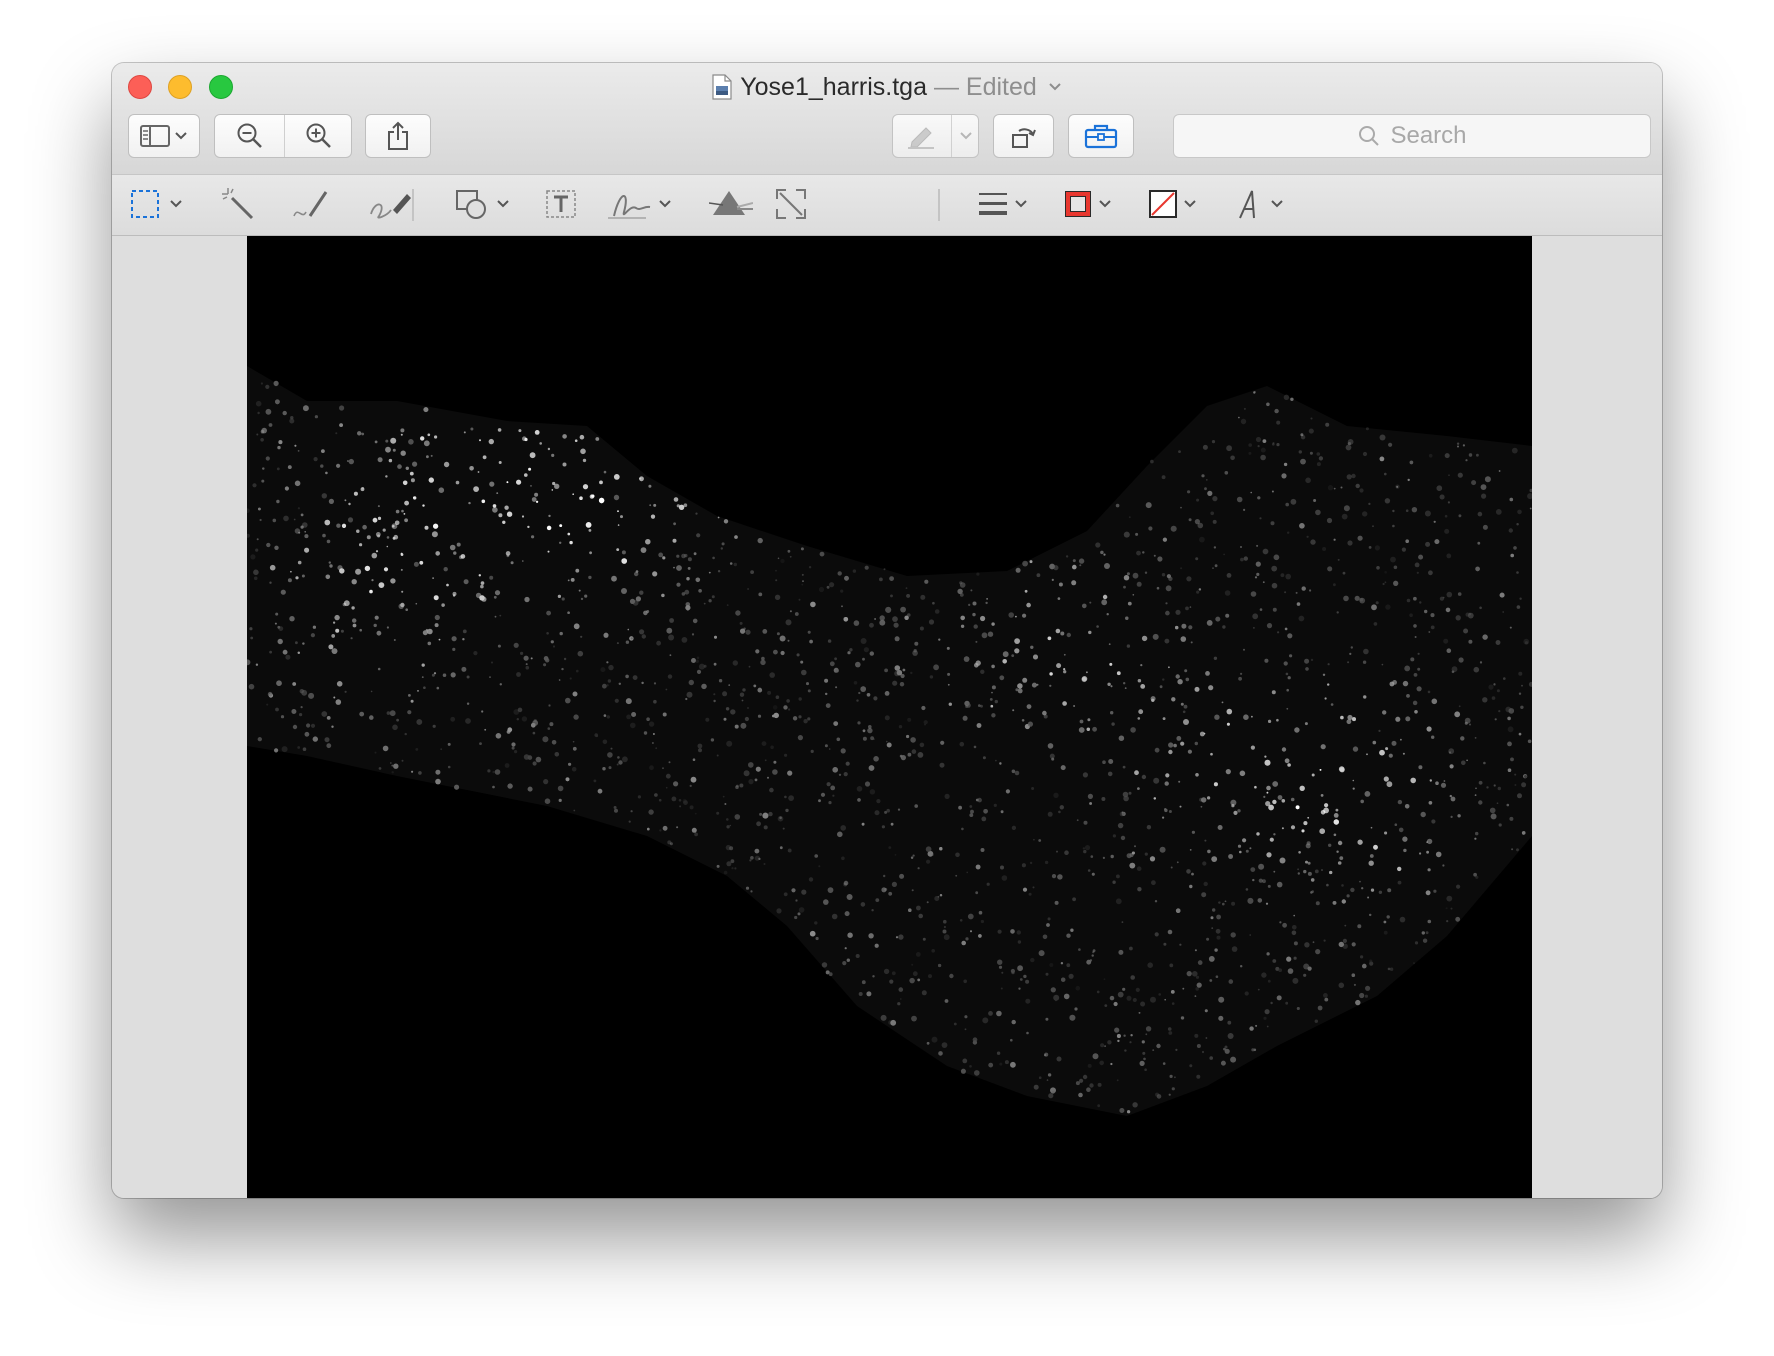 Image resolution: width=1774 pixels, height=1356 pixels. What do you see at coordinates (833, 87) in the screenshot?
I see `document-filename: Yose1_harris.tga` at bounding box center [833, 87].